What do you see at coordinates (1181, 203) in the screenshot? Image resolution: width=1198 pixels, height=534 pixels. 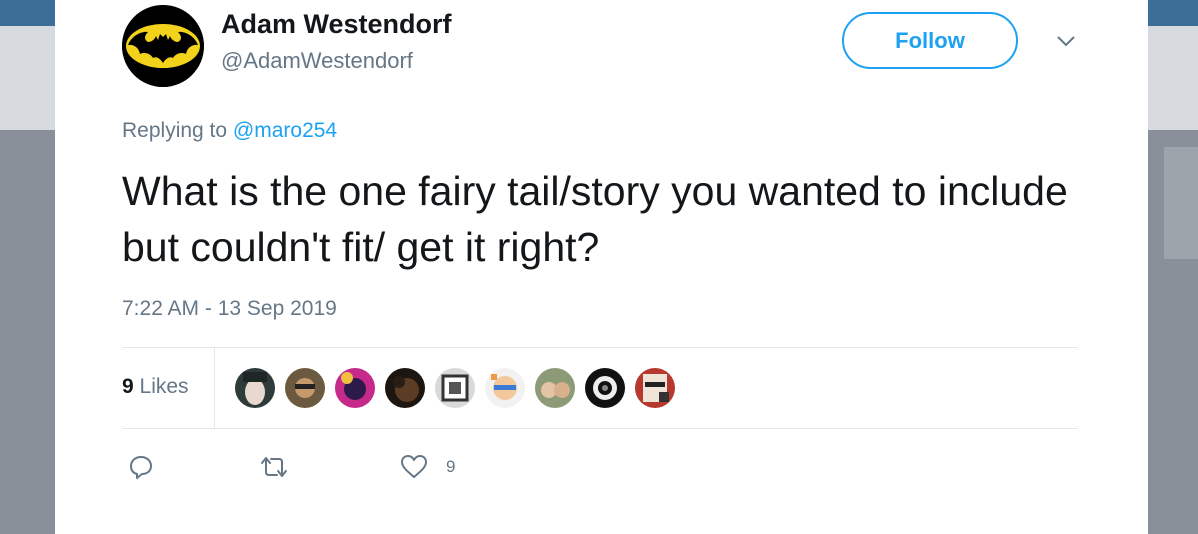 I see `background-panel-right` at bounding box center [1181, 203].